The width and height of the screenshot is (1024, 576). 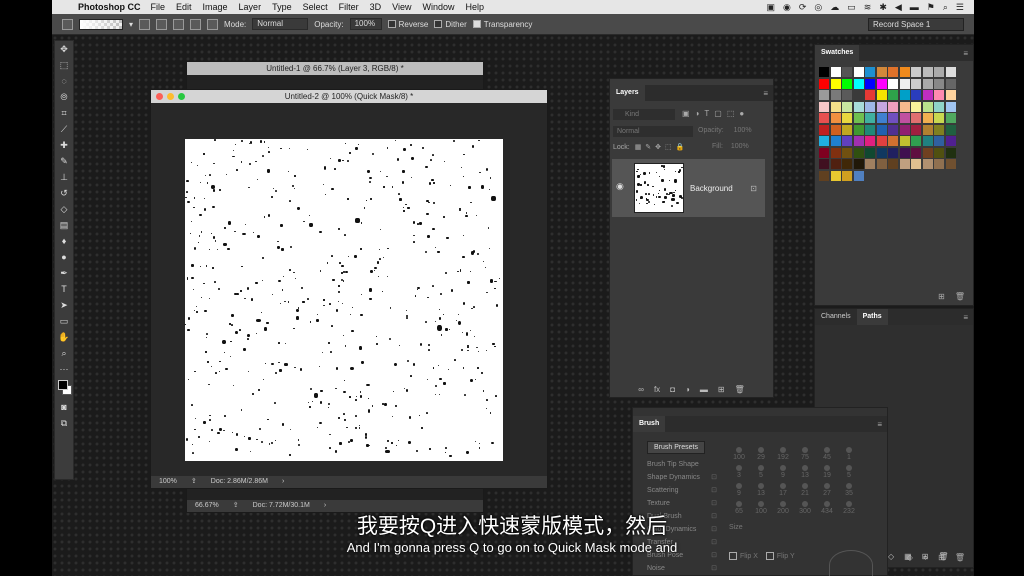 I want to click on pen-tool-icon: ✒, so click(x=64, y=273).